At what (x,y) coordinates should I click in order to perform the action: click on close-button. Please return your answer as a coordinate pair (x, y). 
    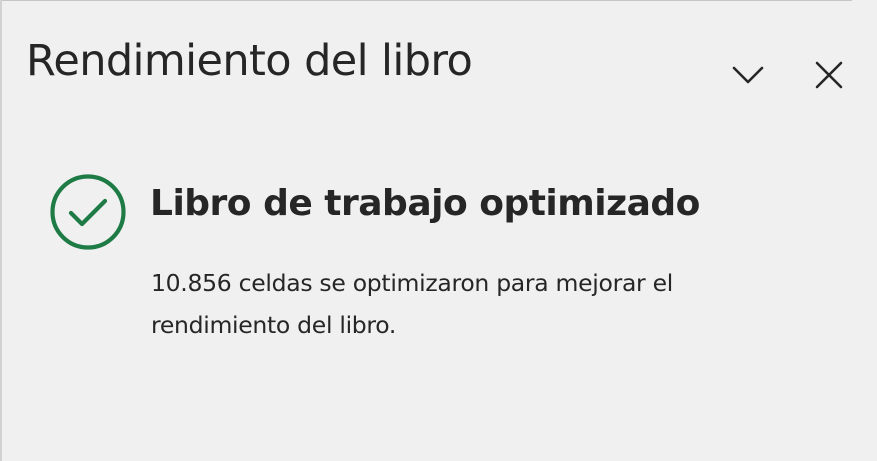
    Looking at the image, I should click on (829, 75).